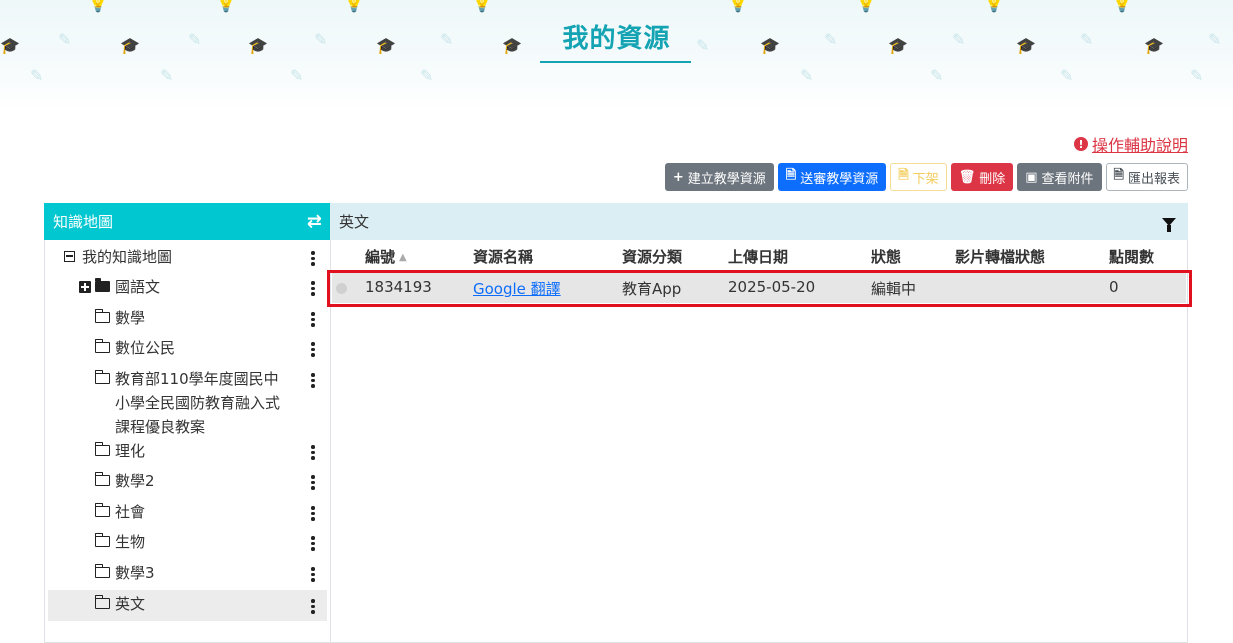 The width and height of the screenshot is (1233, 643). I want to click on tree-item-label: 國語文, so click(138, 287).